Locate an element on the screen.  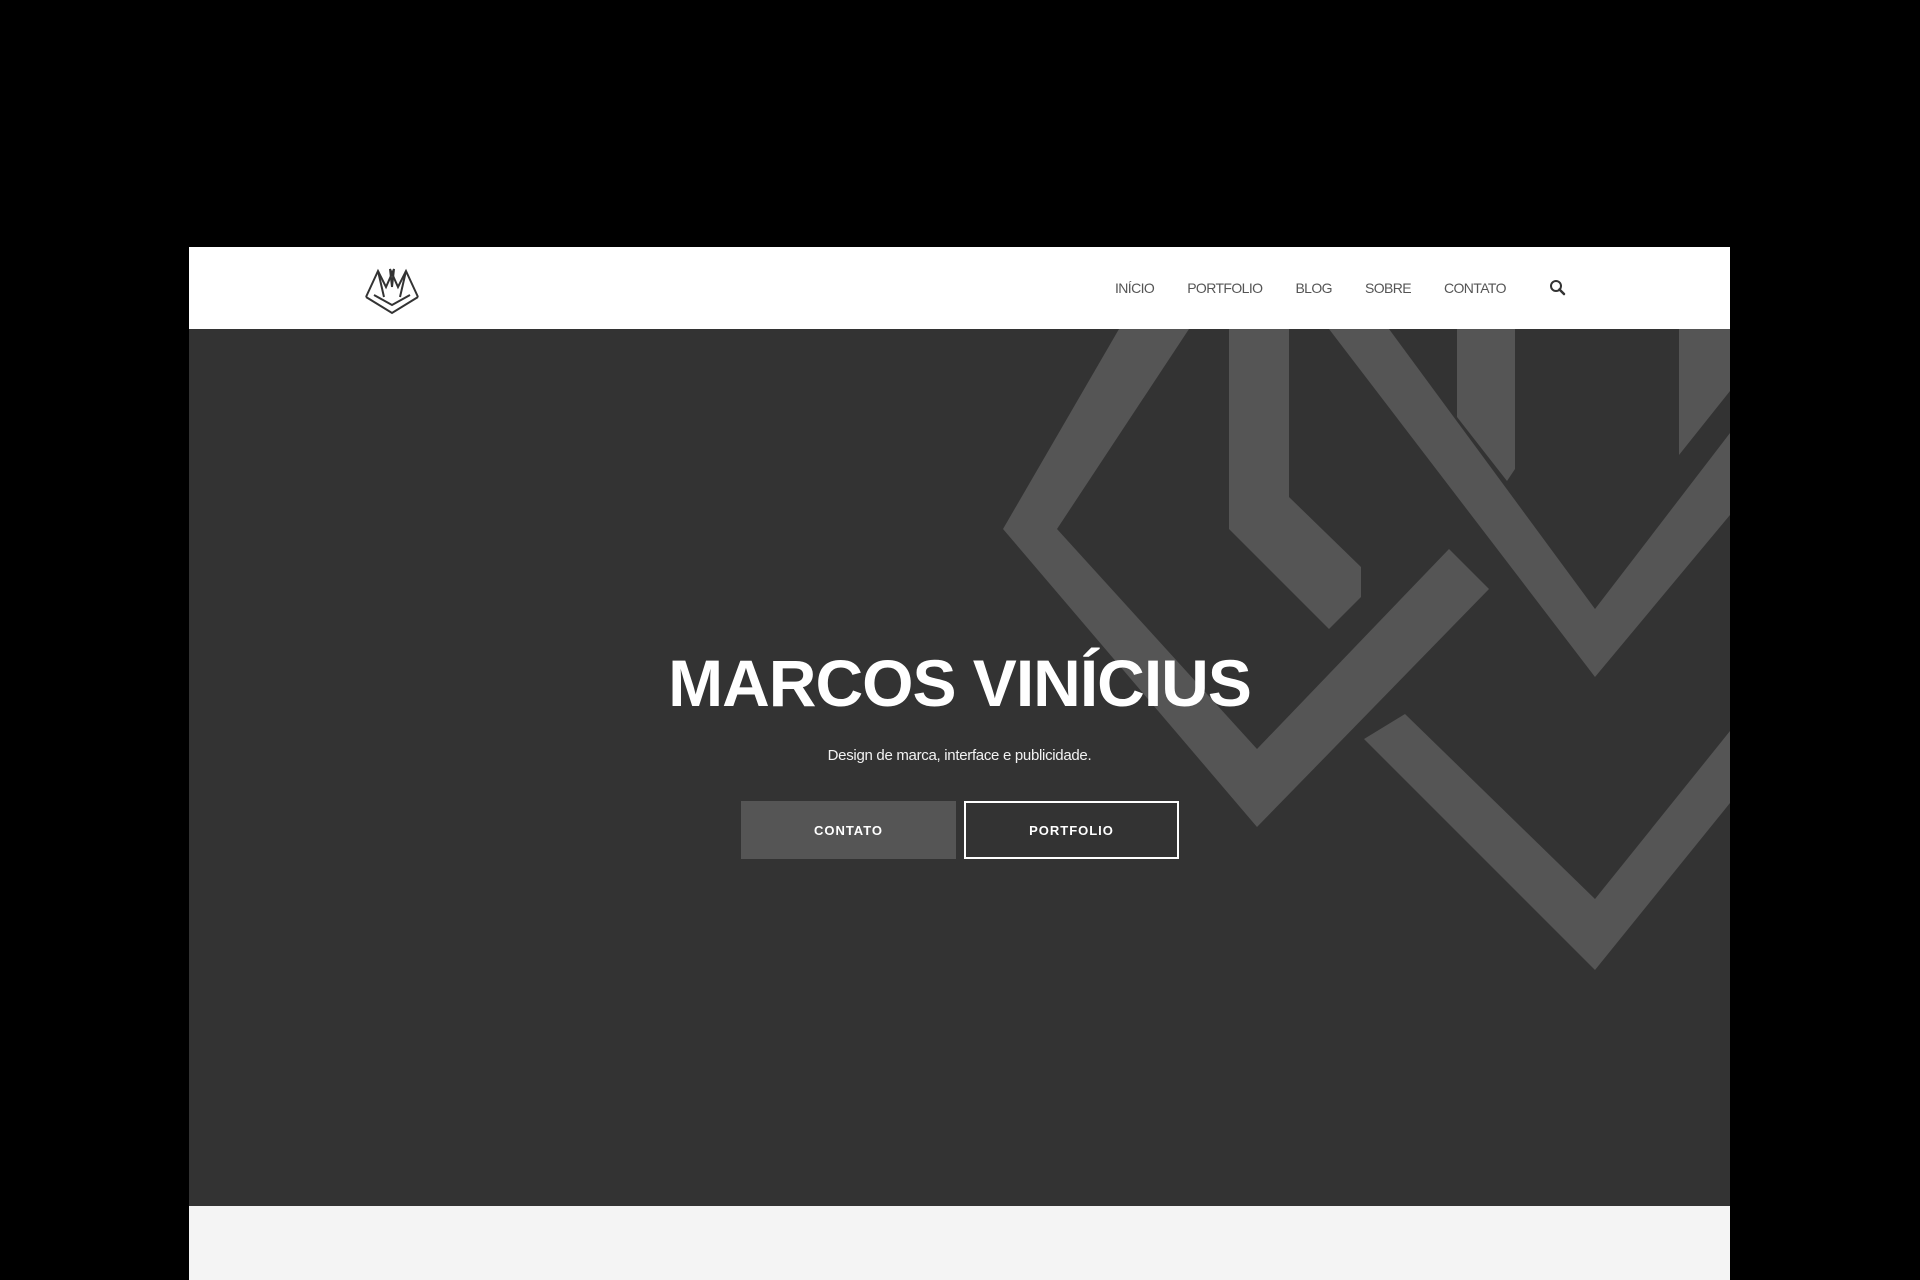
nav-contato: CONTATO is located at coordinates (1475, 288).